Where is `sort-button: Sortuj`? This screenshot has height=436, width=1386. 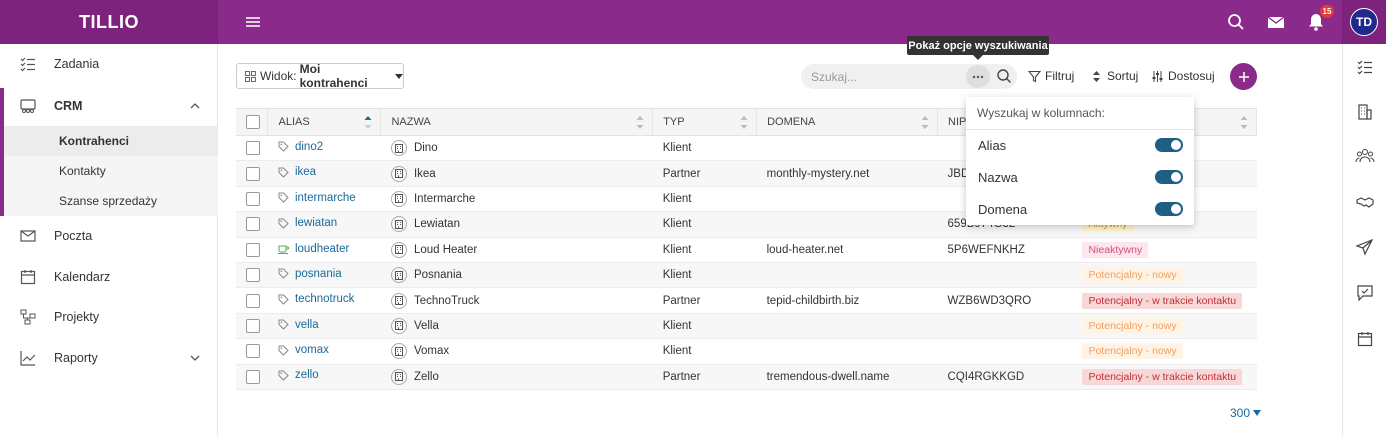 sort-button: Sortuj is located at coordinates (1114, 76).